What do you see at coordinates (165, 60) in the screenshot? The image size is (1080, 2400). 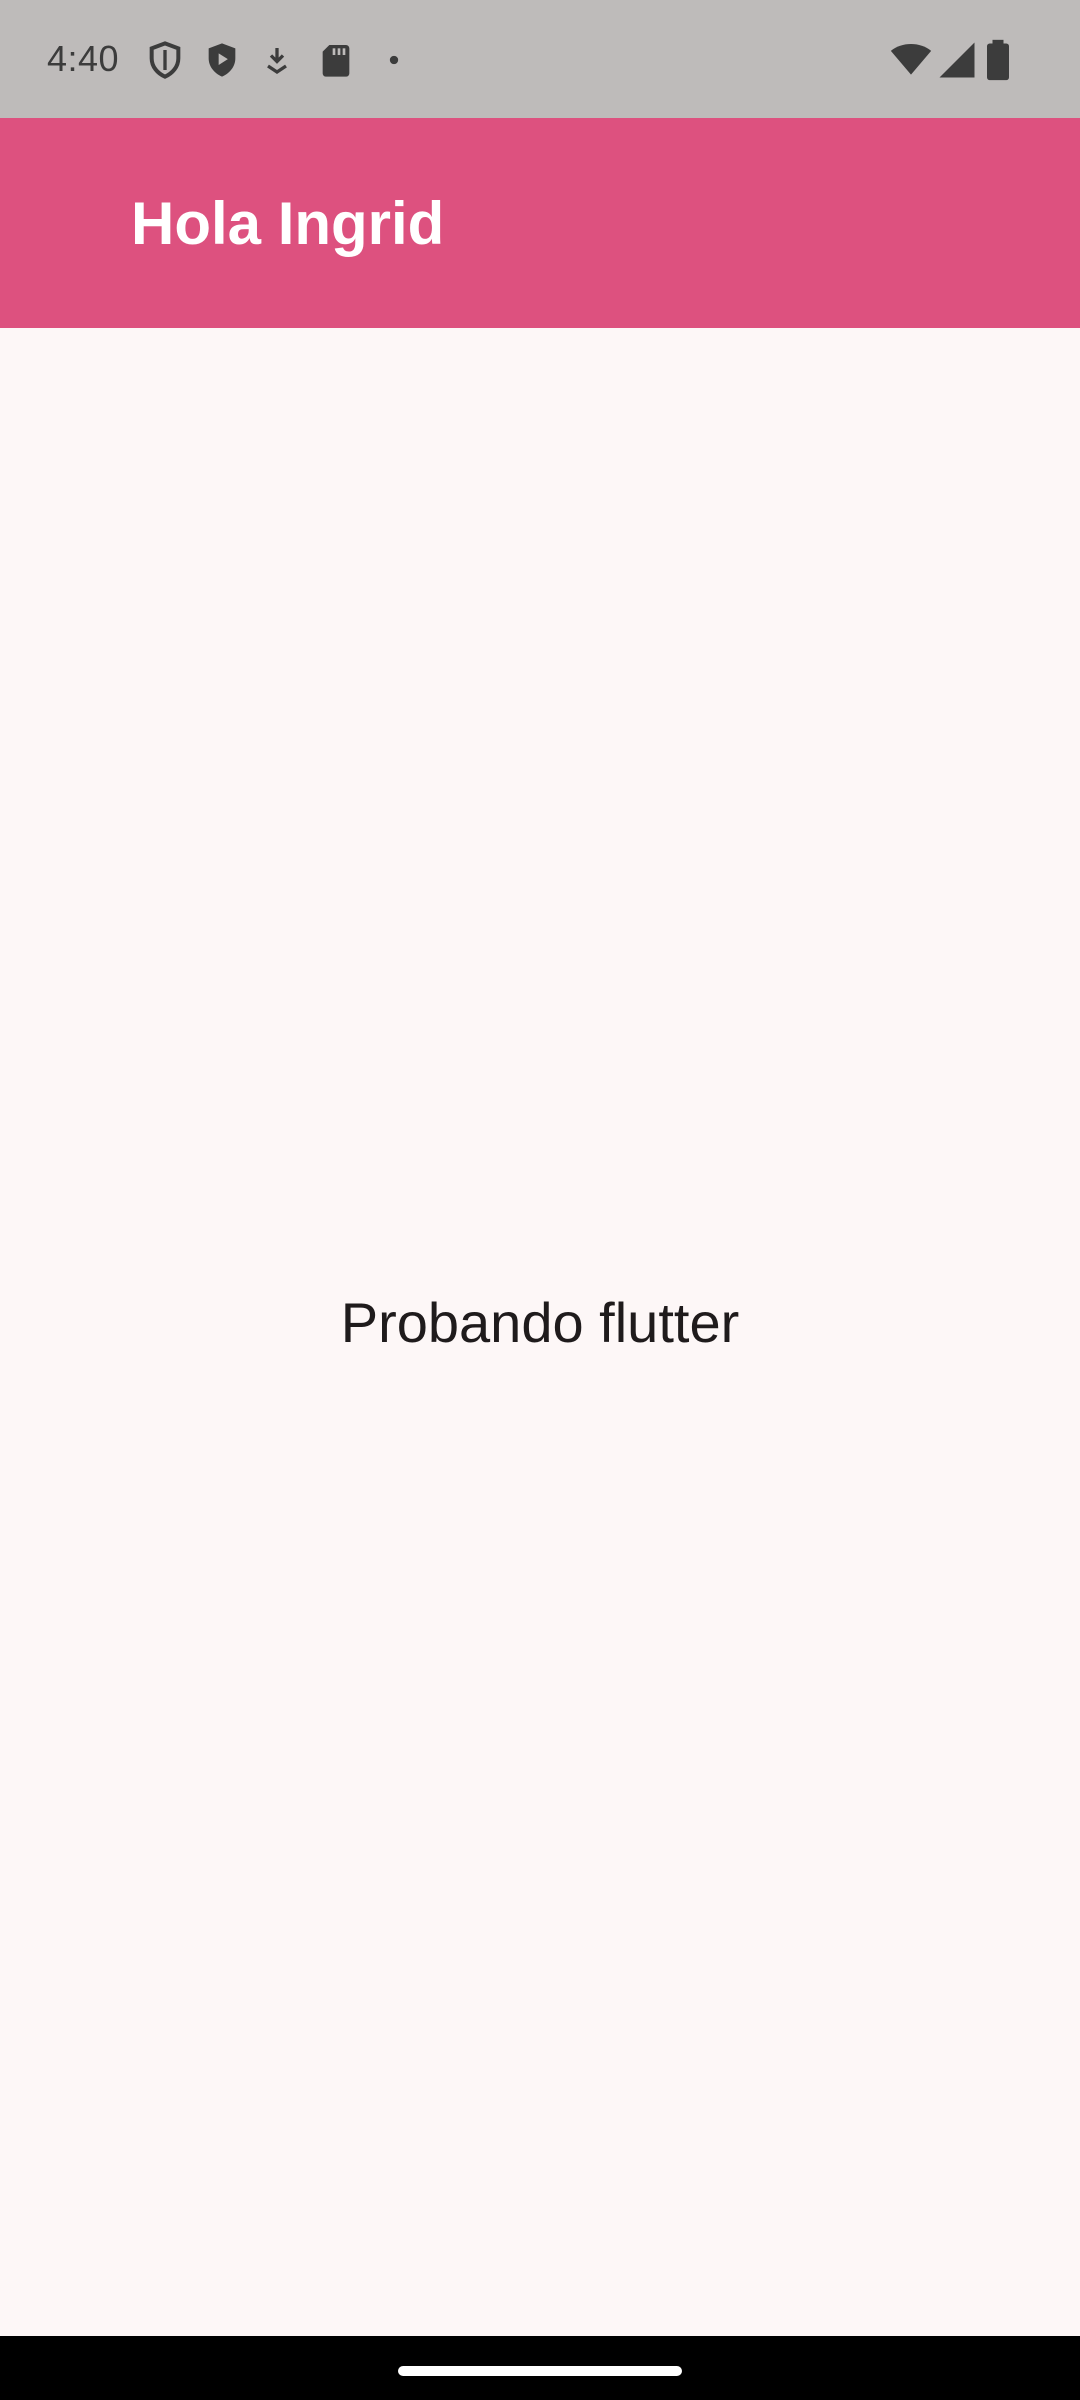 I see `shield-outline-icon` at bounding box center [165, 60].